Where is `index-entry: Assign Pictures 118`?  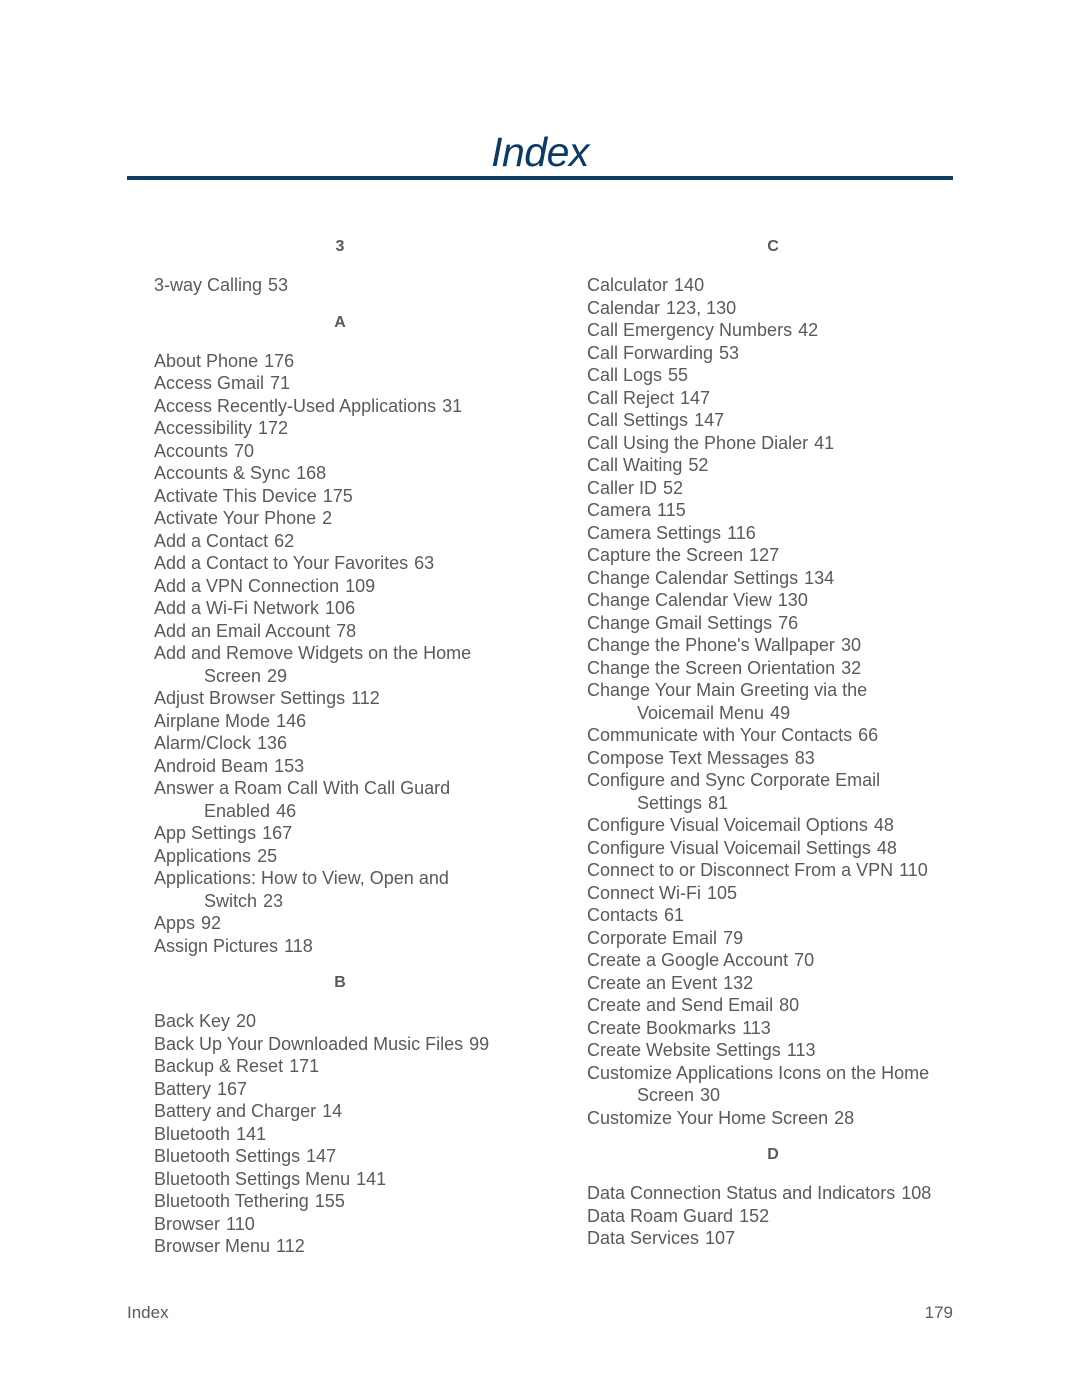 index-entry: Assign Pictures 118 is located at coordinates (344, 946).